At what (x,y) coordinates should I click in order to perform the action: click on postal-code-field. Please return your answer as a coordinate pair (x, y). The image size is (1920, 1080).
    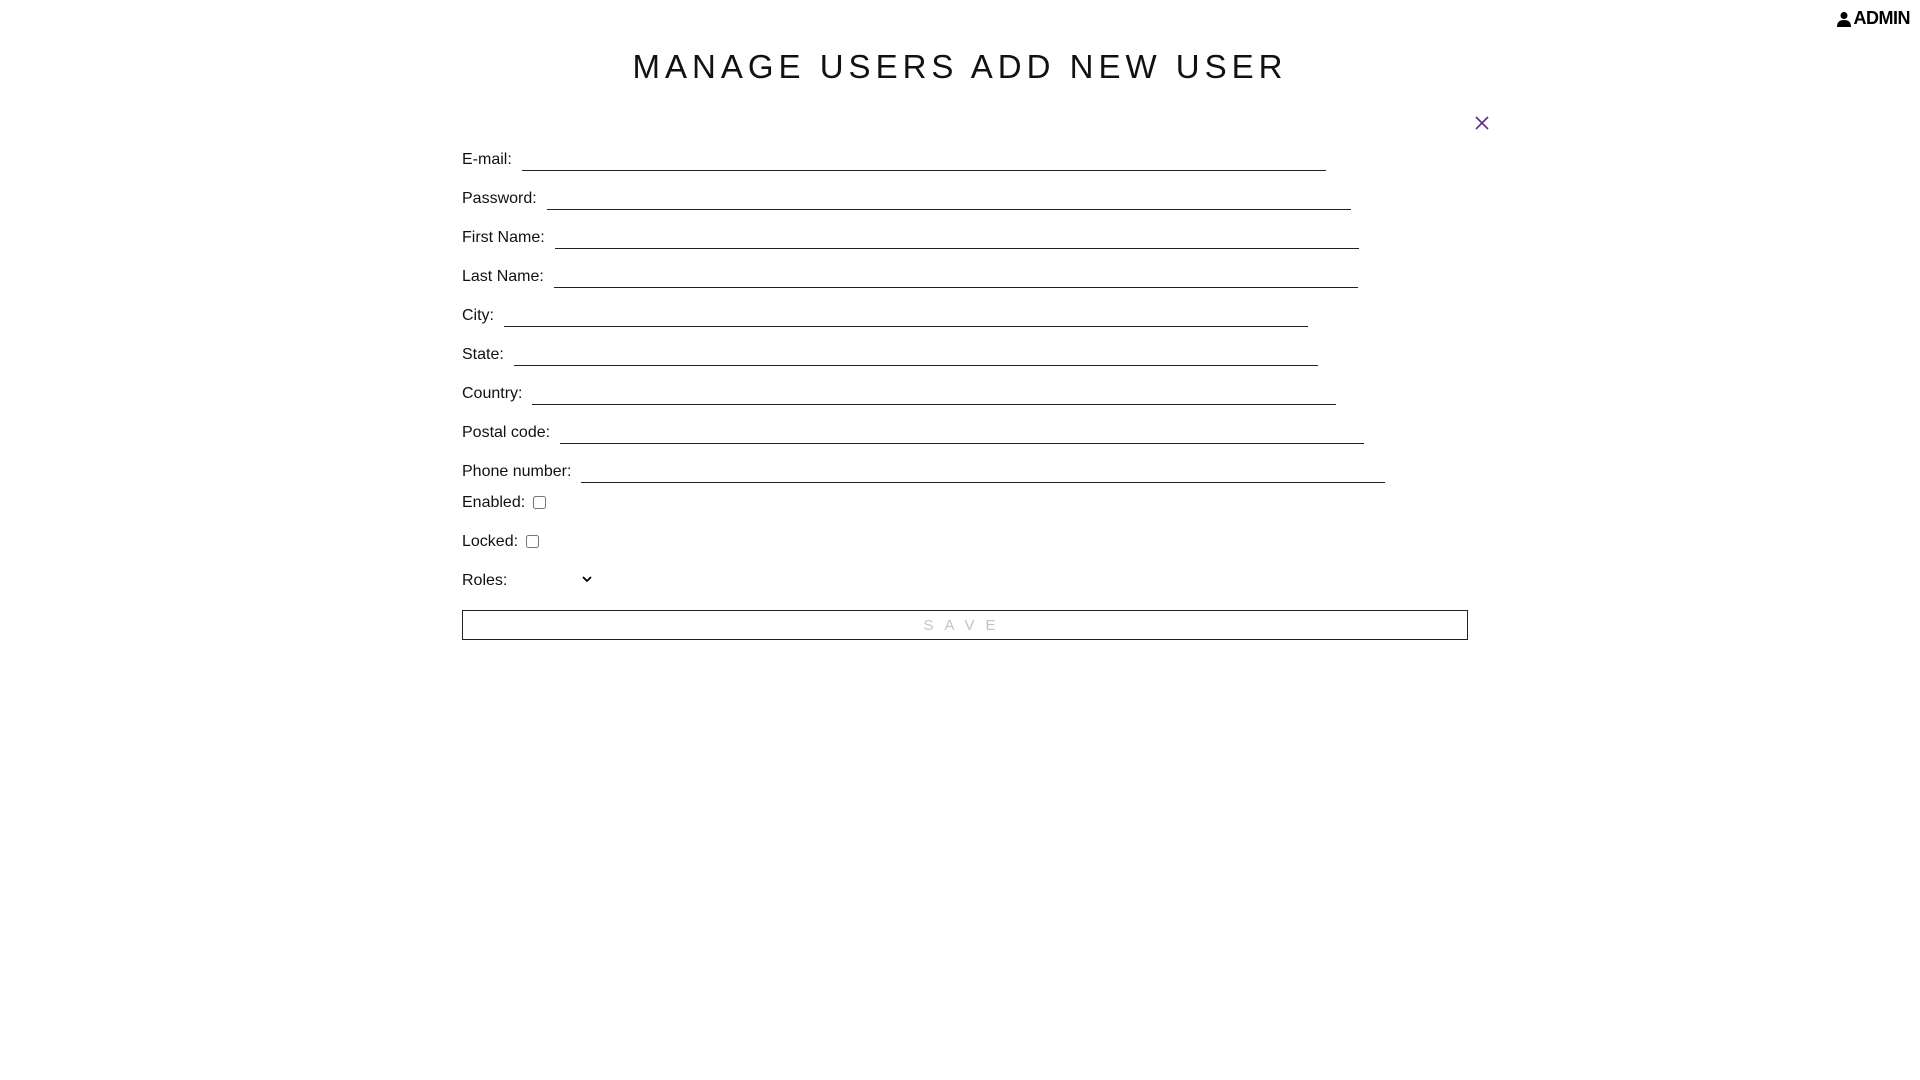
    Looking at the image, I should click on (962, 433).